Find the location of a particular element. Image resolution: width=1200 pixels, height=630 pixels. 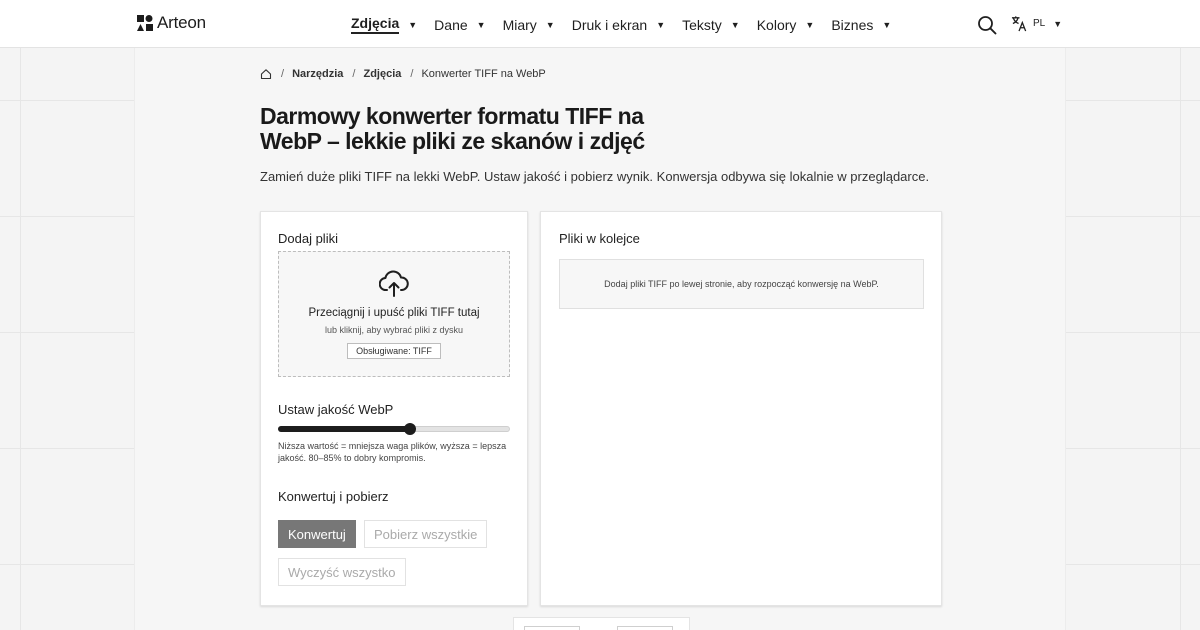

quality-slider is located at coordinates (394, 429).